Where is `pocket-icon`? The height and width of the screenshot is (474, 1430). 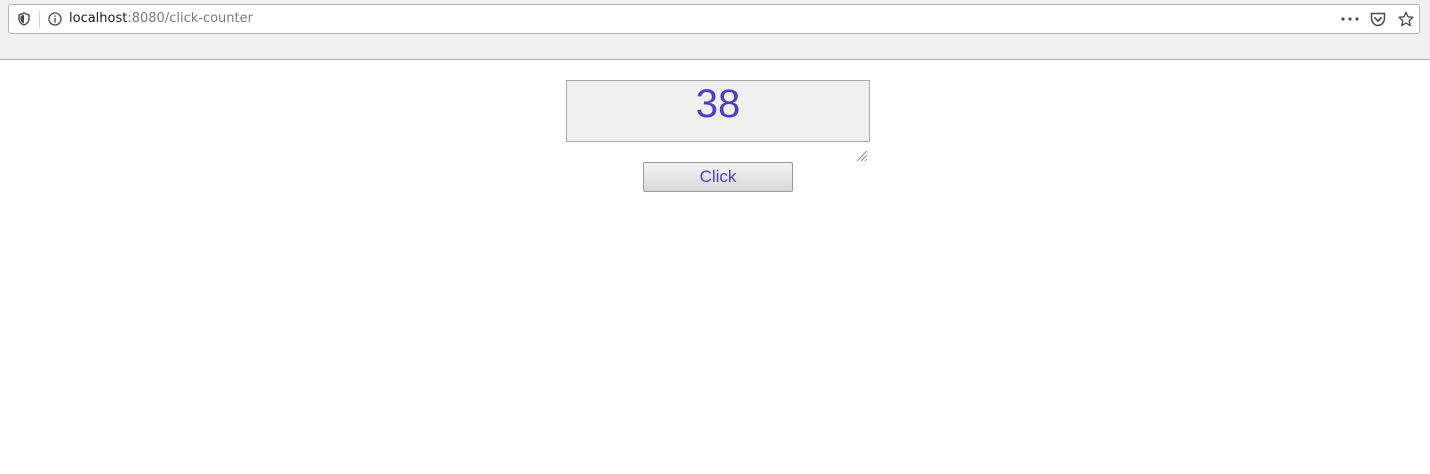
pocket-icon is located at coordinates (1378, 19).